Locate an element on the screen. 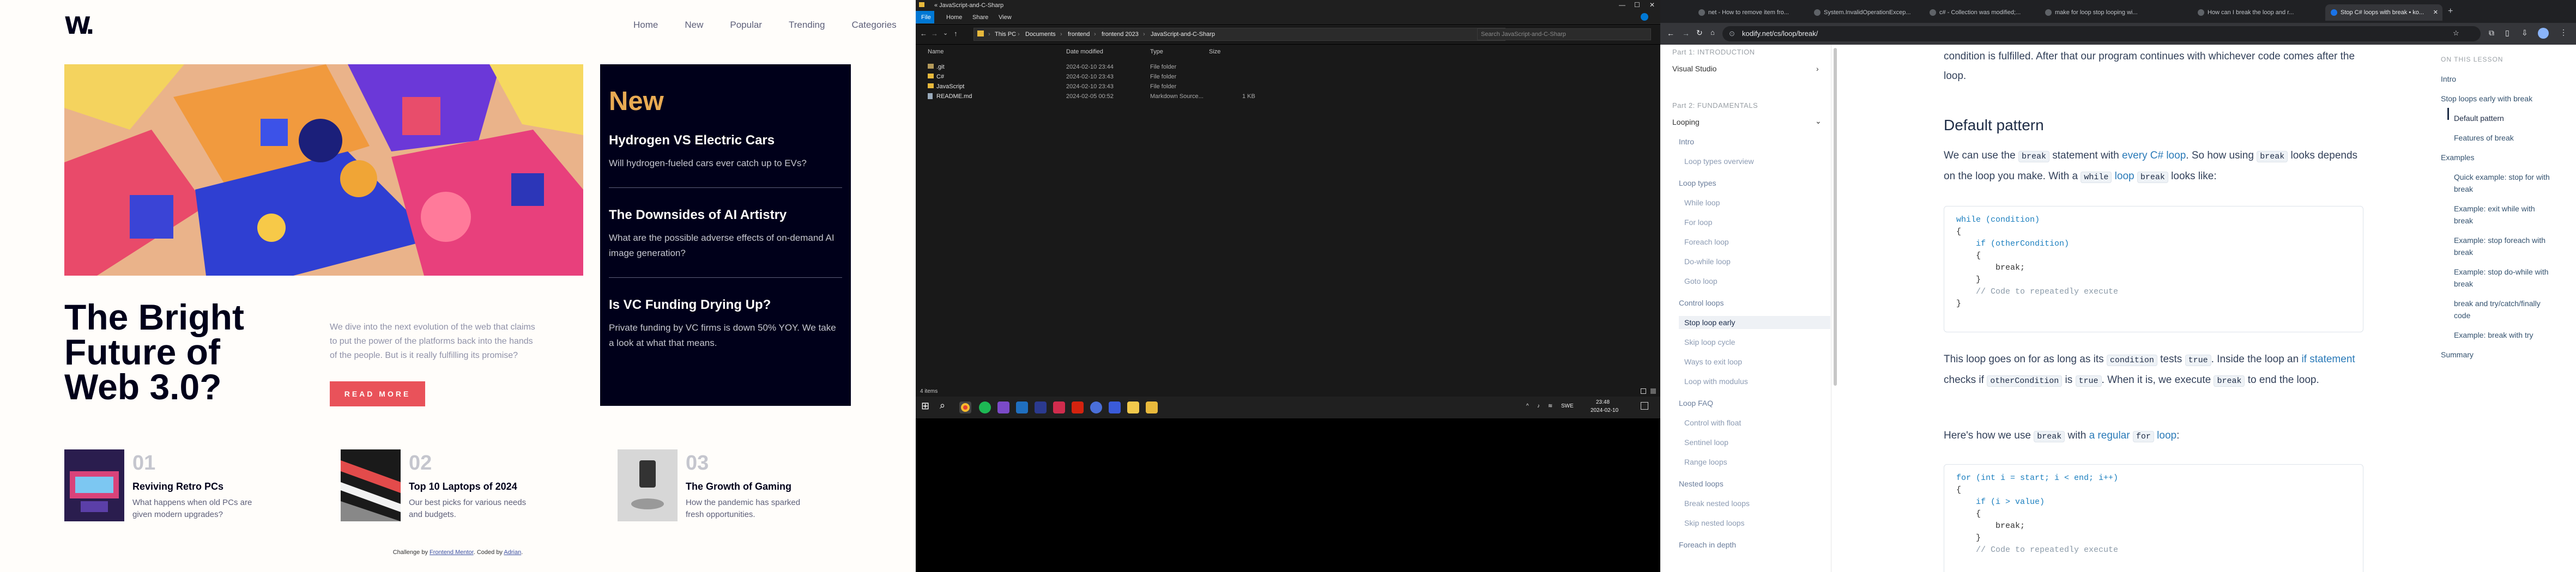 The width and height of the screenshot is (2576, 572). sidebar-group-label: Nested loops is located at coordinates (1701, 483).